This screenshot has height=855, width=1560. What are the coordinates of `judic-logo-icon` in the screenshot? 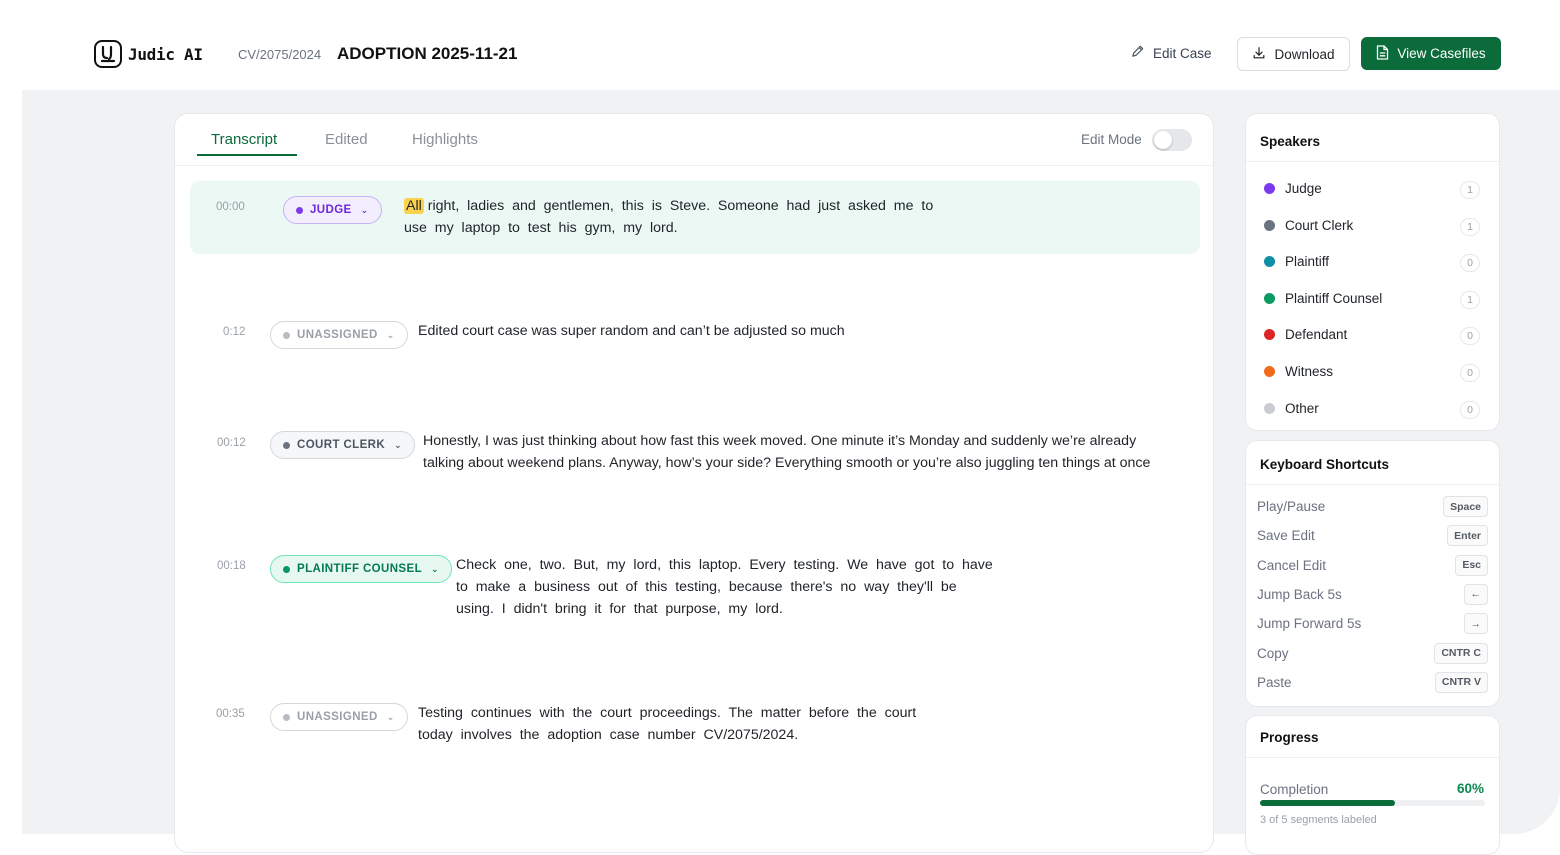 It's located at (108, 54).